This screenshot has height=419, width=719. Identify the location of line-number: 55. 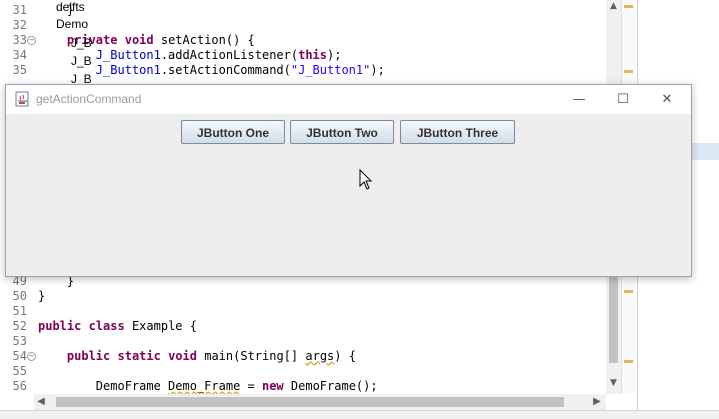
(19, 371).